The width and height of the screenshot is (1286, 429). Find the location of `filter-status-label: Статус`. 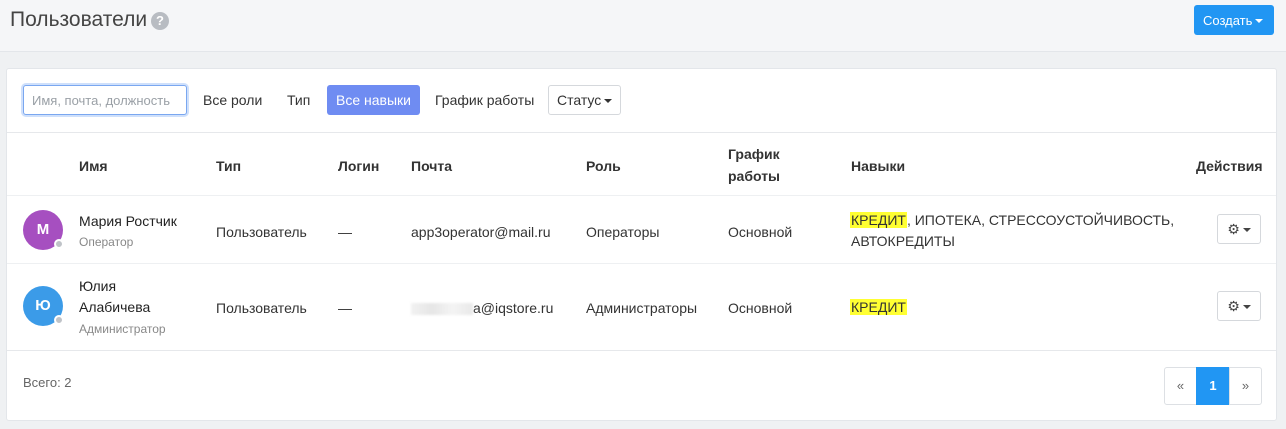

filter-status-label: Статус is located at coordinates (579, 100).